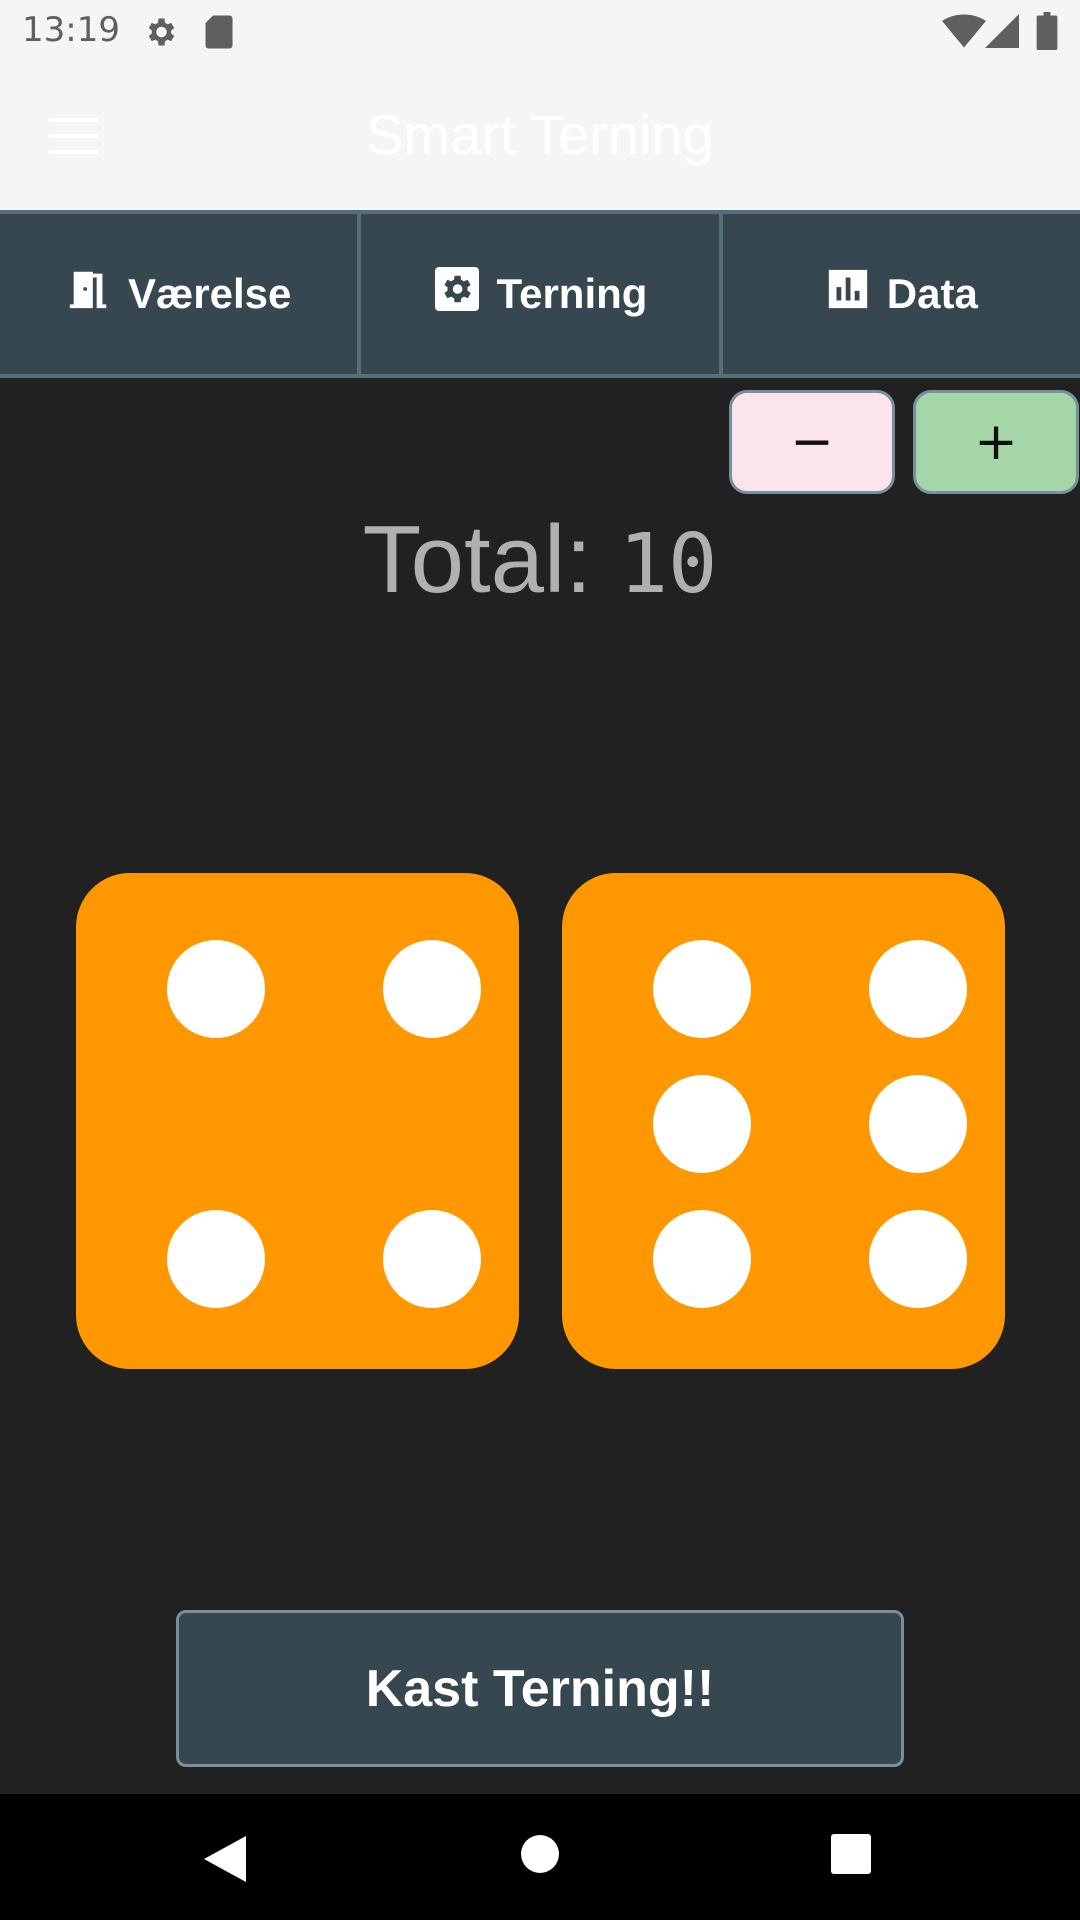 The height and width of the screenshot is (1920, 1080). Describe the element at coordinates (1047, 33) in the screenshot. I see `battery-icon` at that location.